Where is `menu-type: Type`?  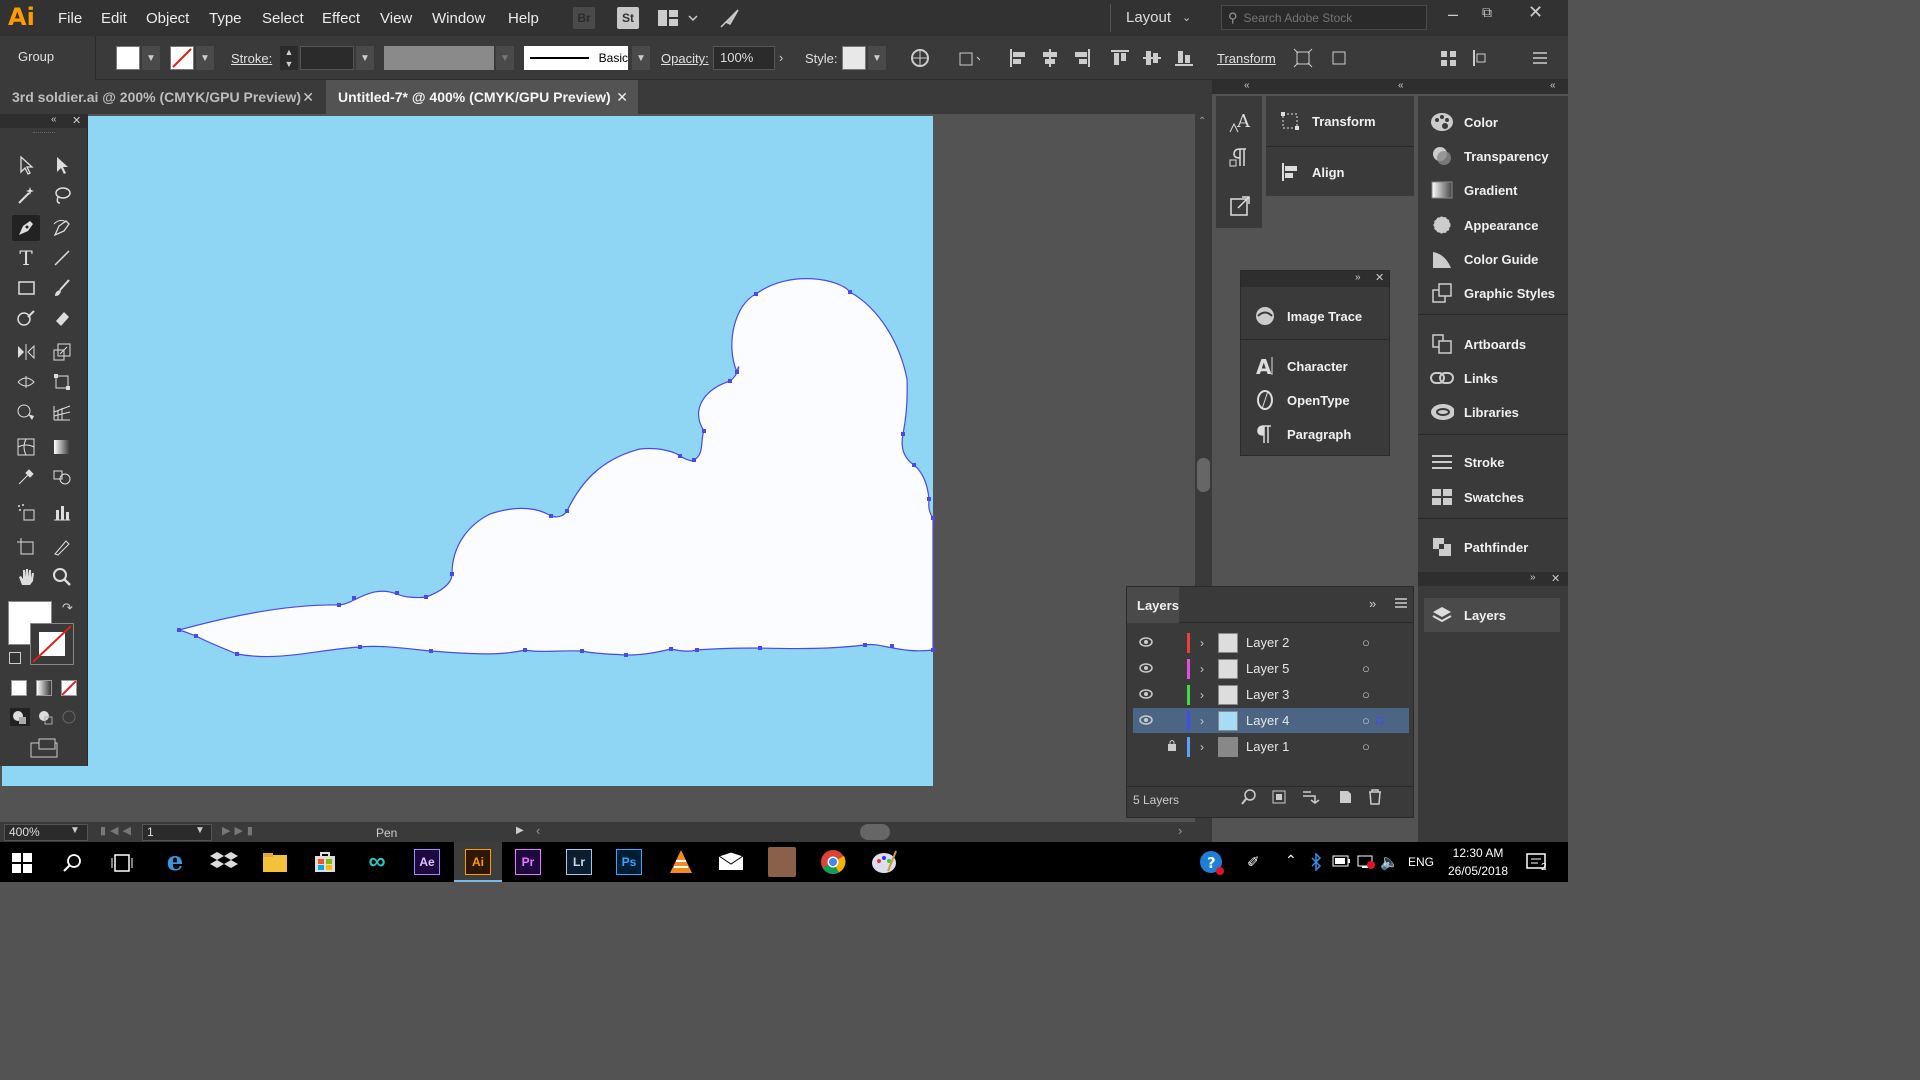
menu-type: Type is located at coordinates (225, 18).